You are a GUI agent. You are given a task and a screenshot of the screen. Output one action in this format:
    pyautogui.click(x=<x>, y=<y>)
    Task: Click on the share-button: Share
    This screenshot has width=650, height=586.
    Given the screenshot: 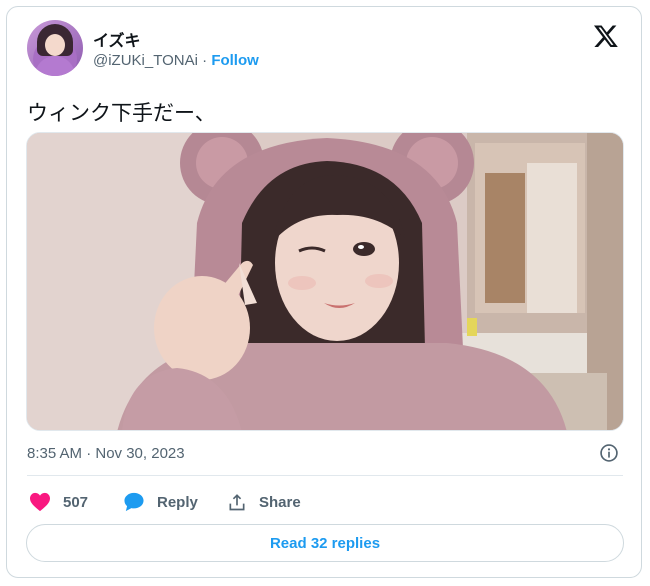 What is the action you would take?
    pyautogui.click(x=264, y=502)
    